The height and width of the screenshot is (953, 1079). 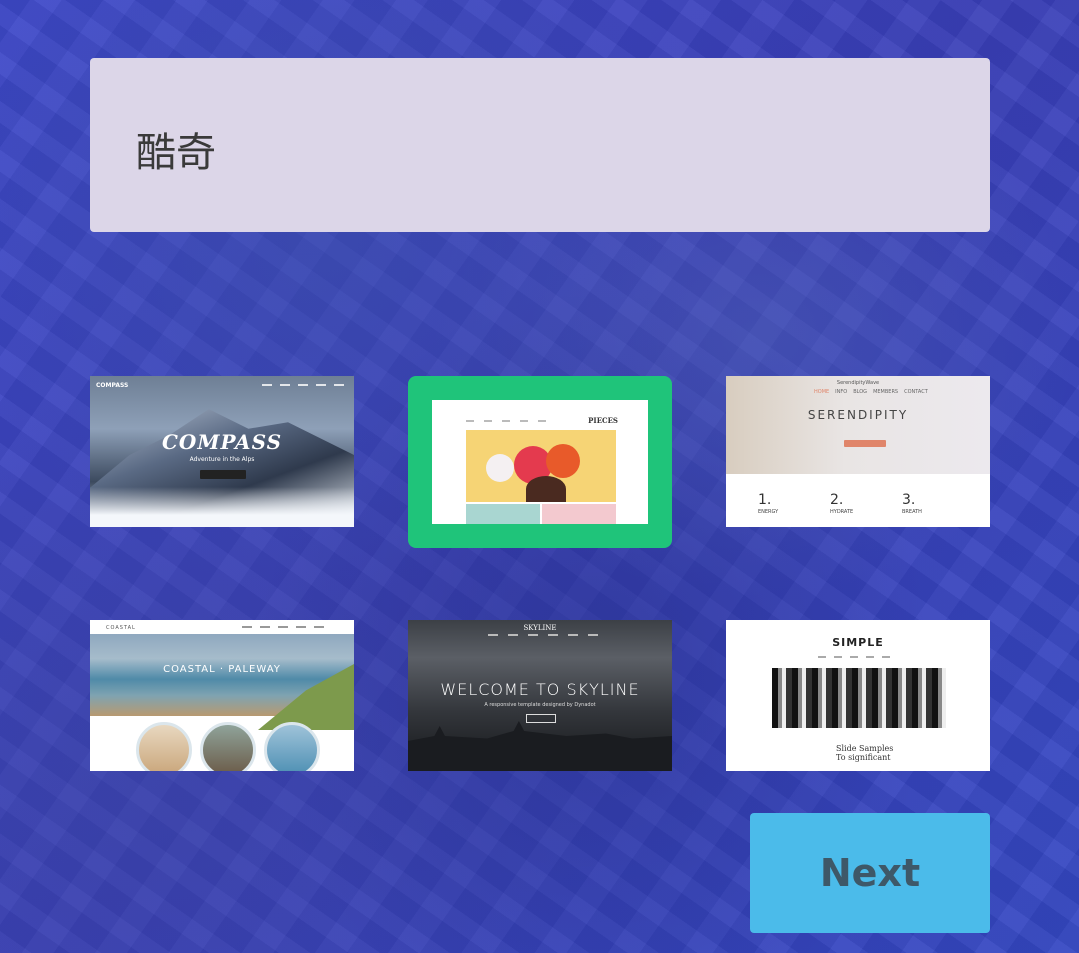 I want to click on skyline-logo: SKYLINE, so click(x=540, y=628).